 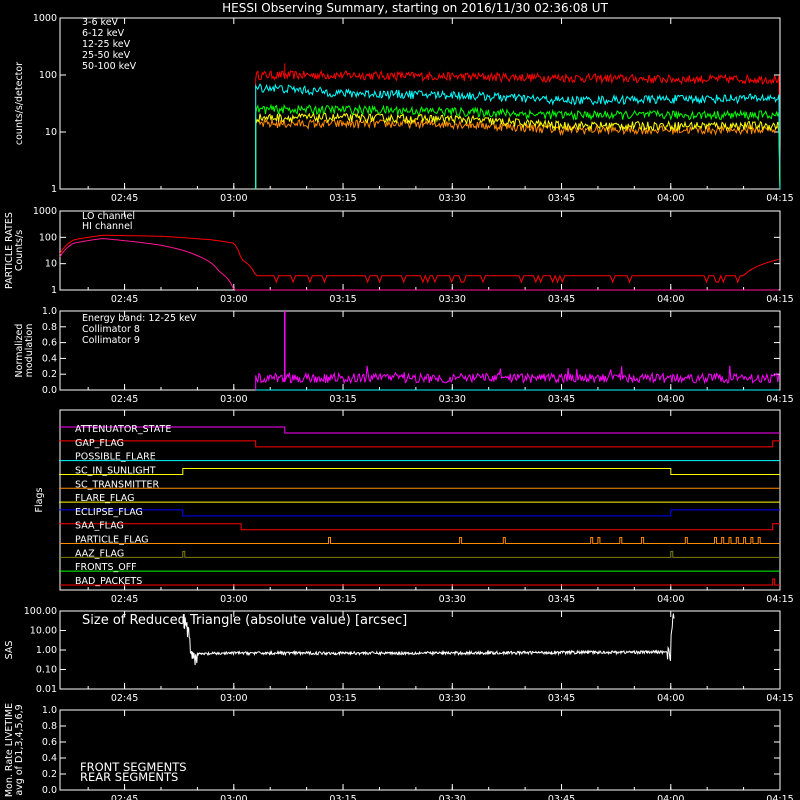 I want to click on legend-entry: 50-100 keV, so click(x=109, y=66).